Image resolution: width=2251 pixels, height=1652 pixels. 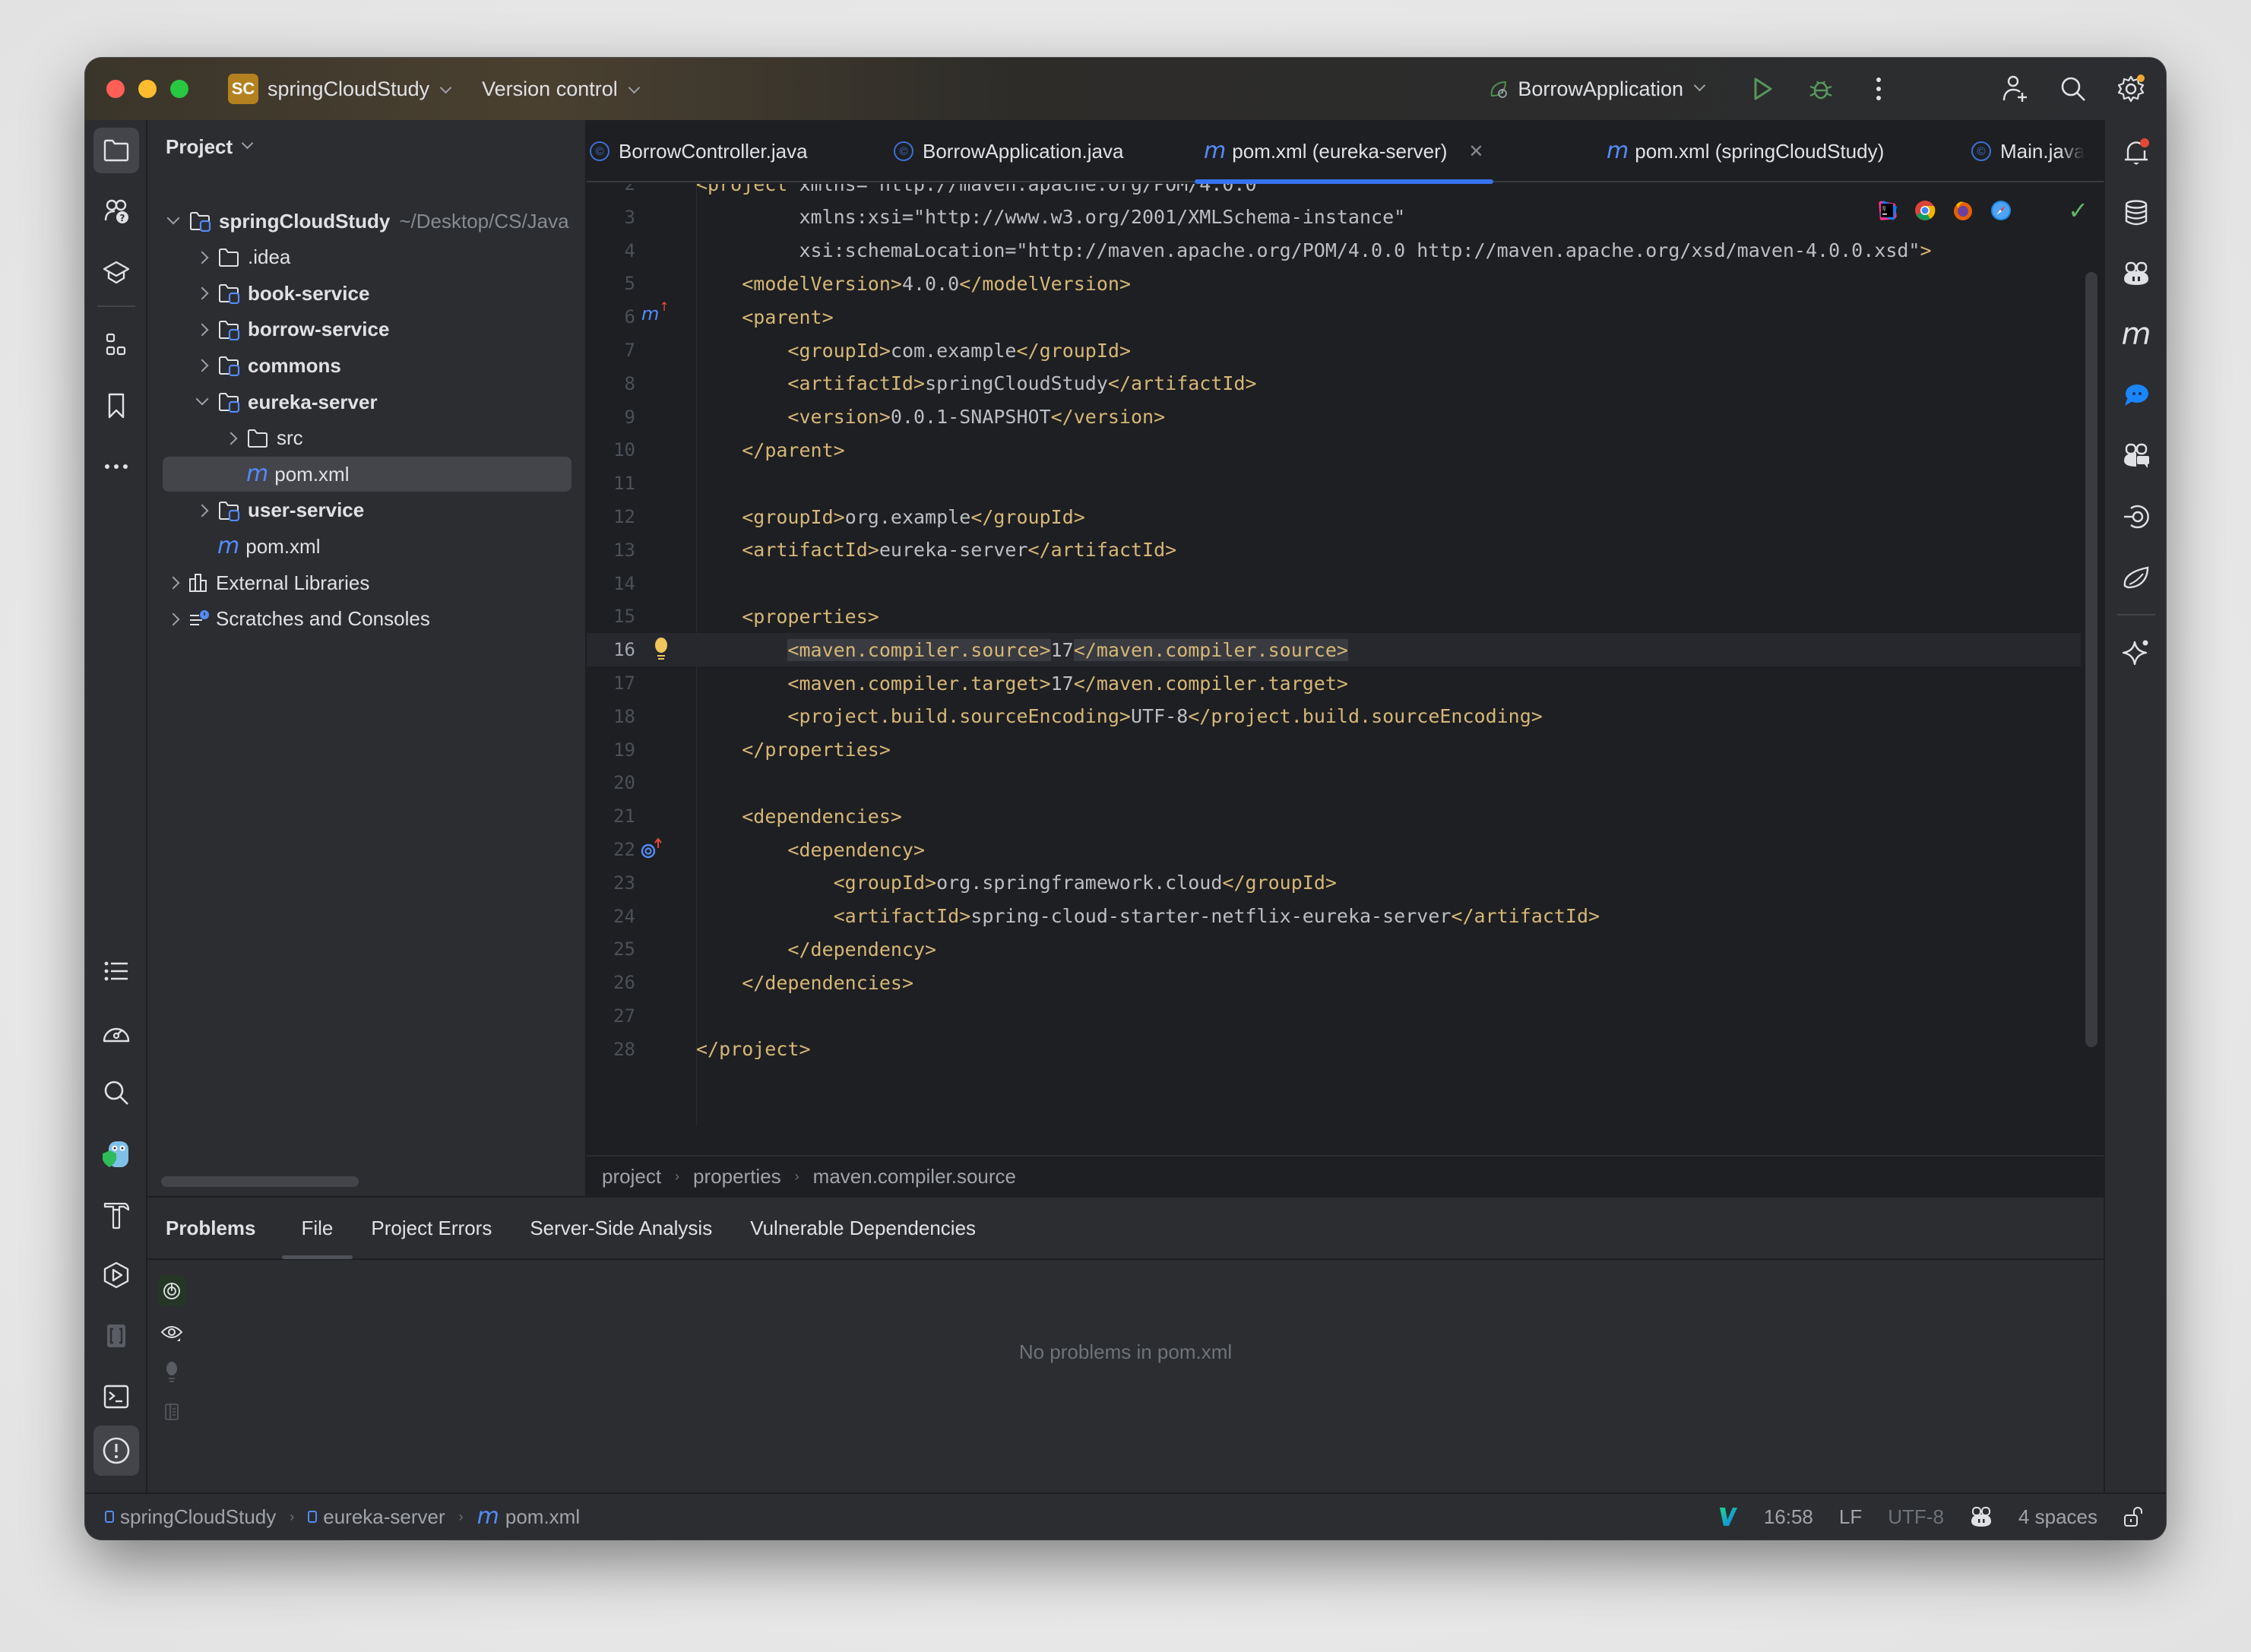 I want to click on more-tool-windows-button, so click(x=116, y=466).